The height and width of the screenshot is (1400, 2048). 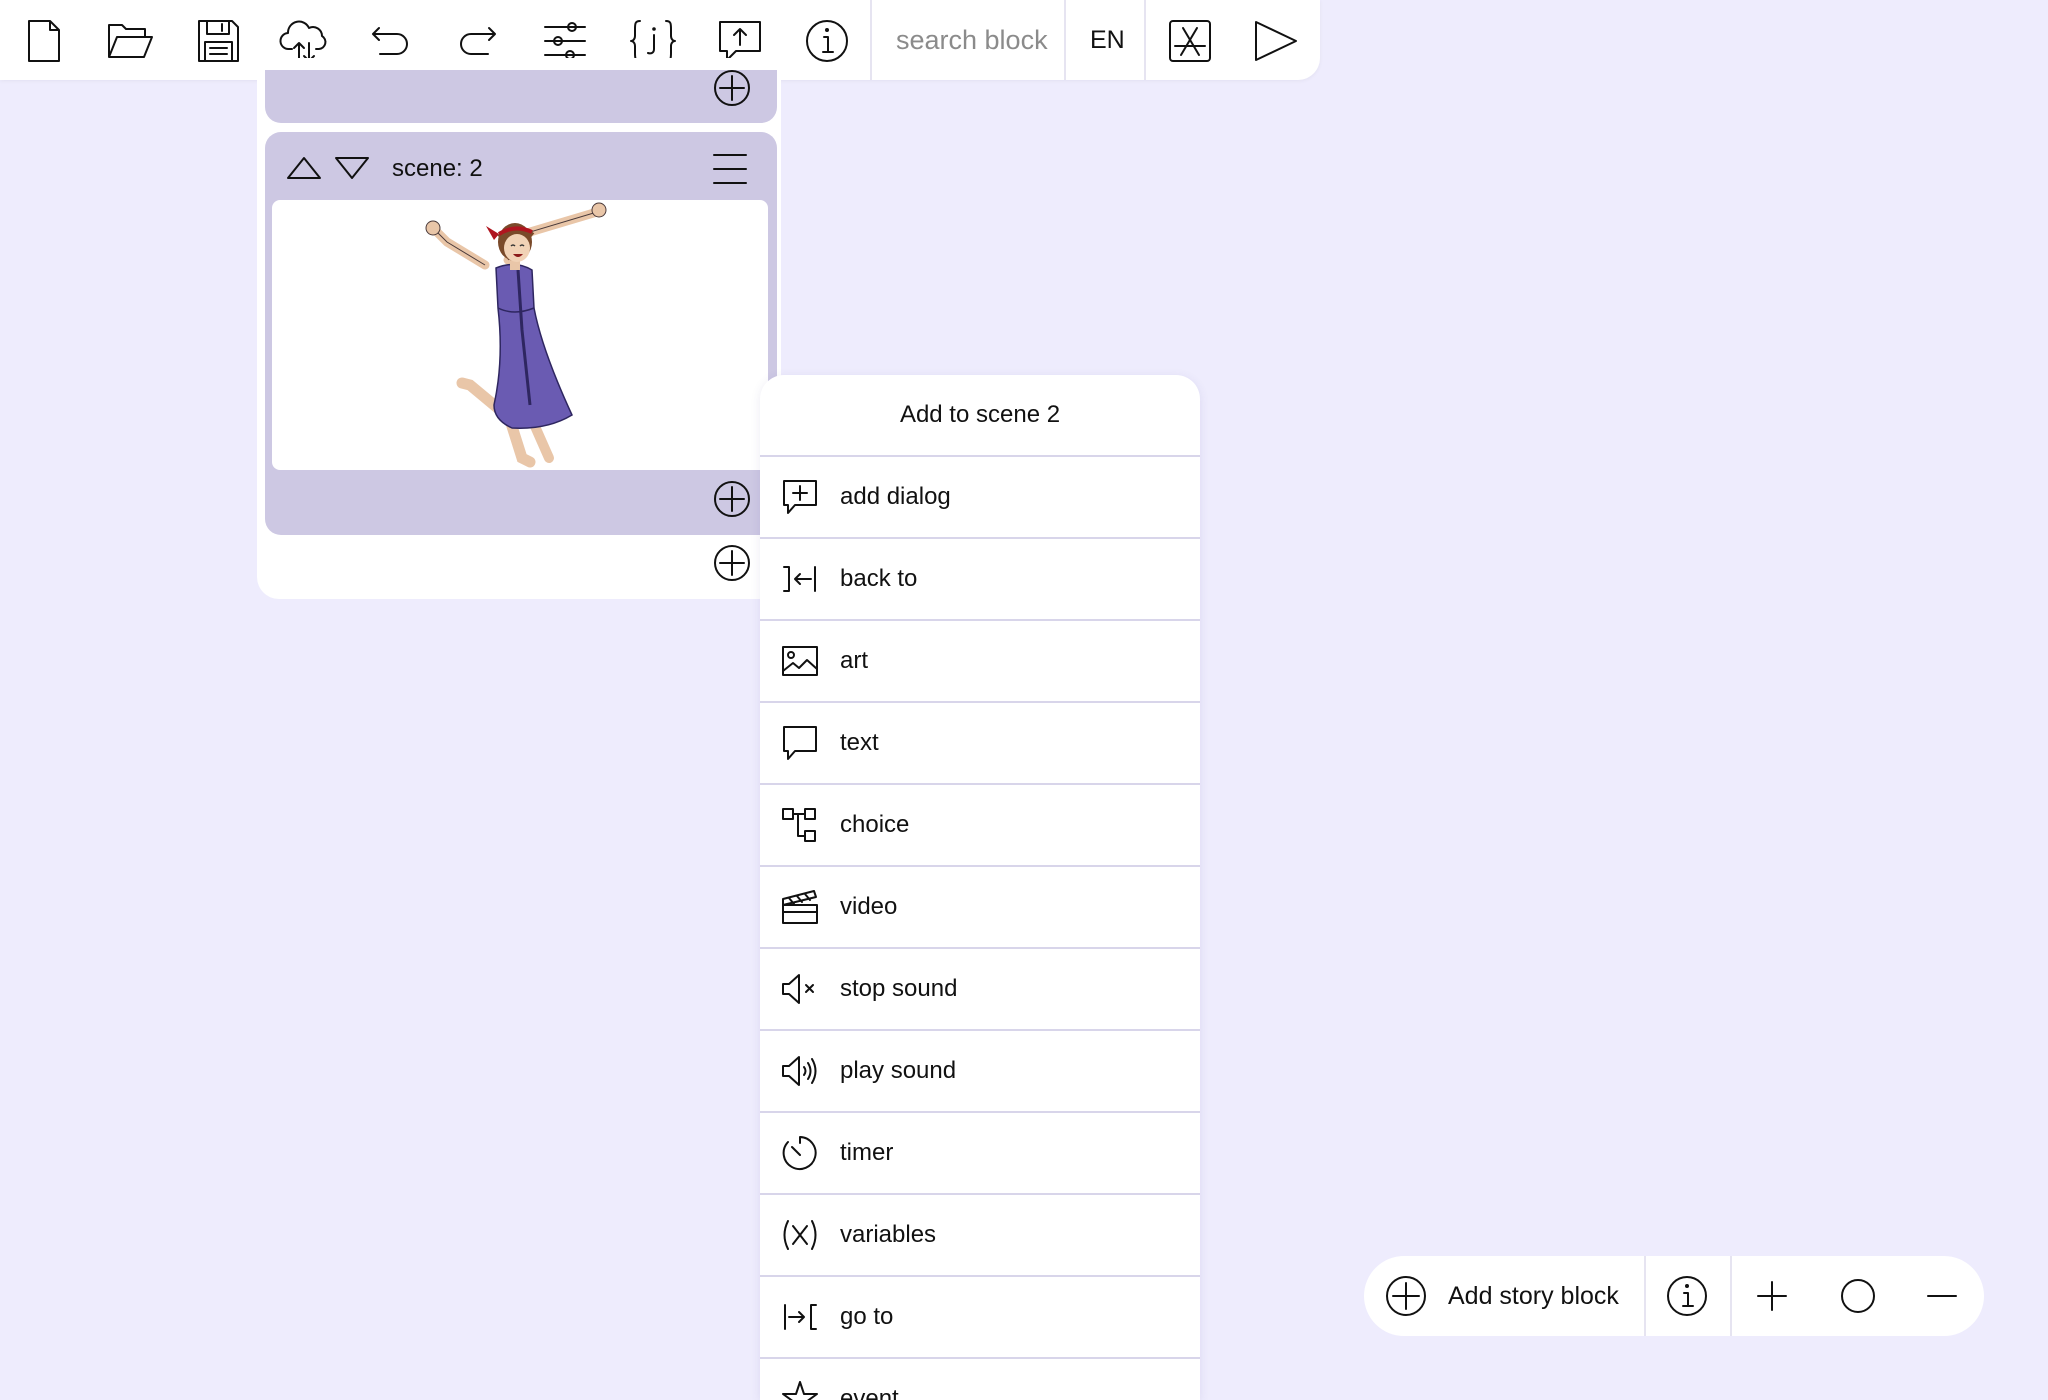 I want to click on file-icon, so click(x=44, y=41).